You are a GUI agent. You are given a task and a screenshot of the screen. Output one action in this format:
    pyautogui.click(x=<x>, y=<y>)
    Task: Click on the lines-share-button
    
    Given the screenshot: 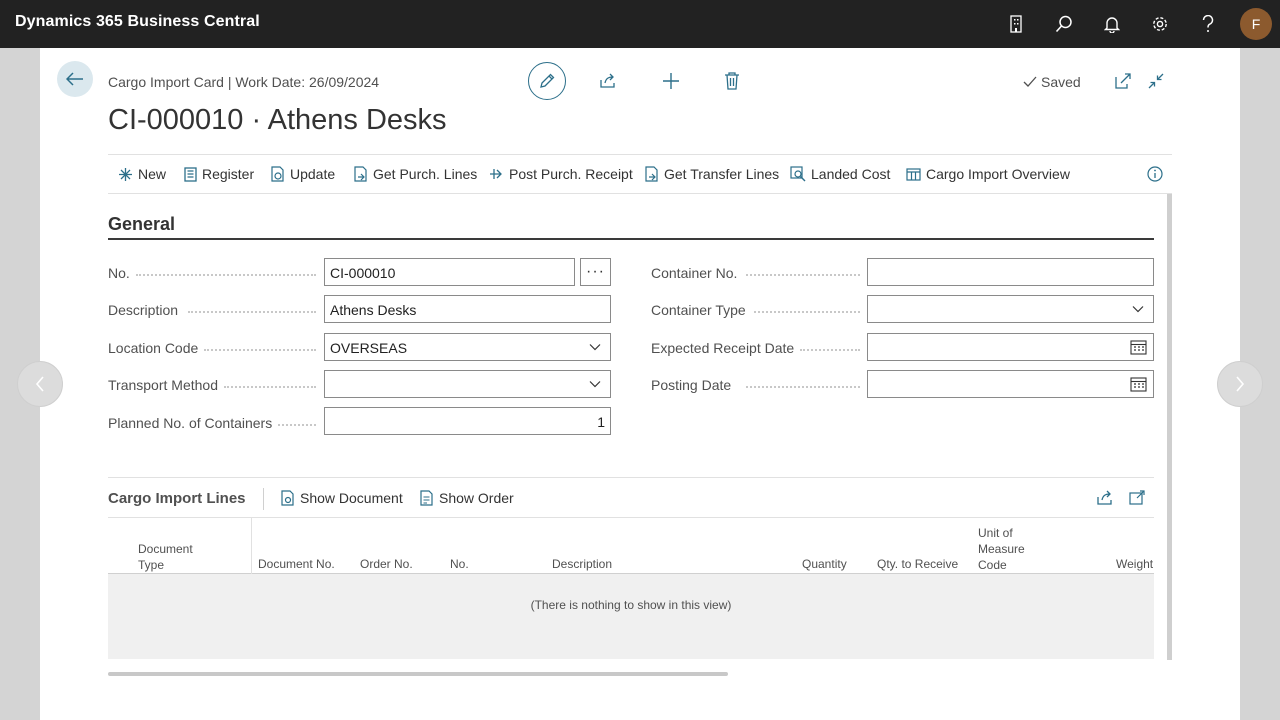 What is the action you would take?
    pyautogui.click(x=1105, y=498)
    